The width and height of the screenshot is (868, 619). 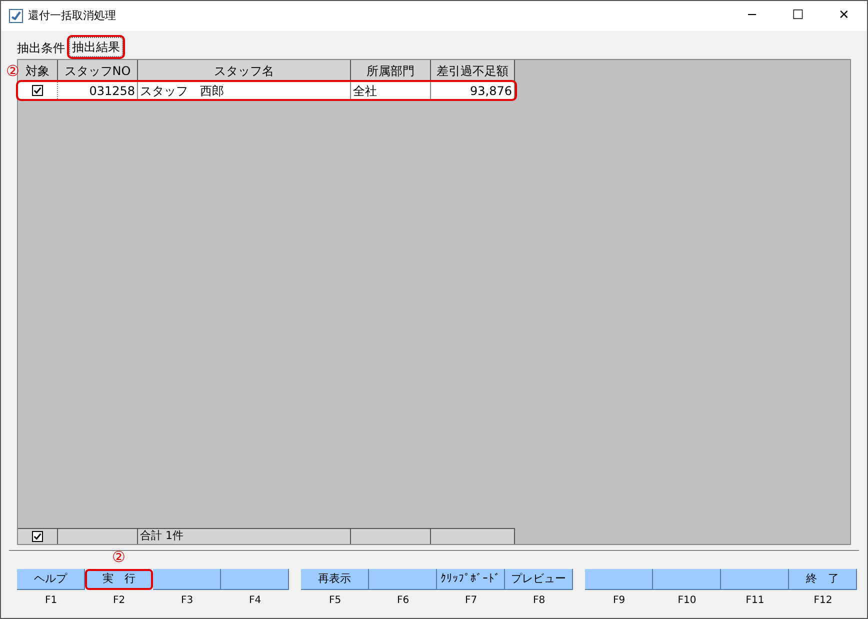 What do you see at coordinates (162, 536) in the screenshot?
I see `total-label: 合計 1件` at bounding box center [162, 536].